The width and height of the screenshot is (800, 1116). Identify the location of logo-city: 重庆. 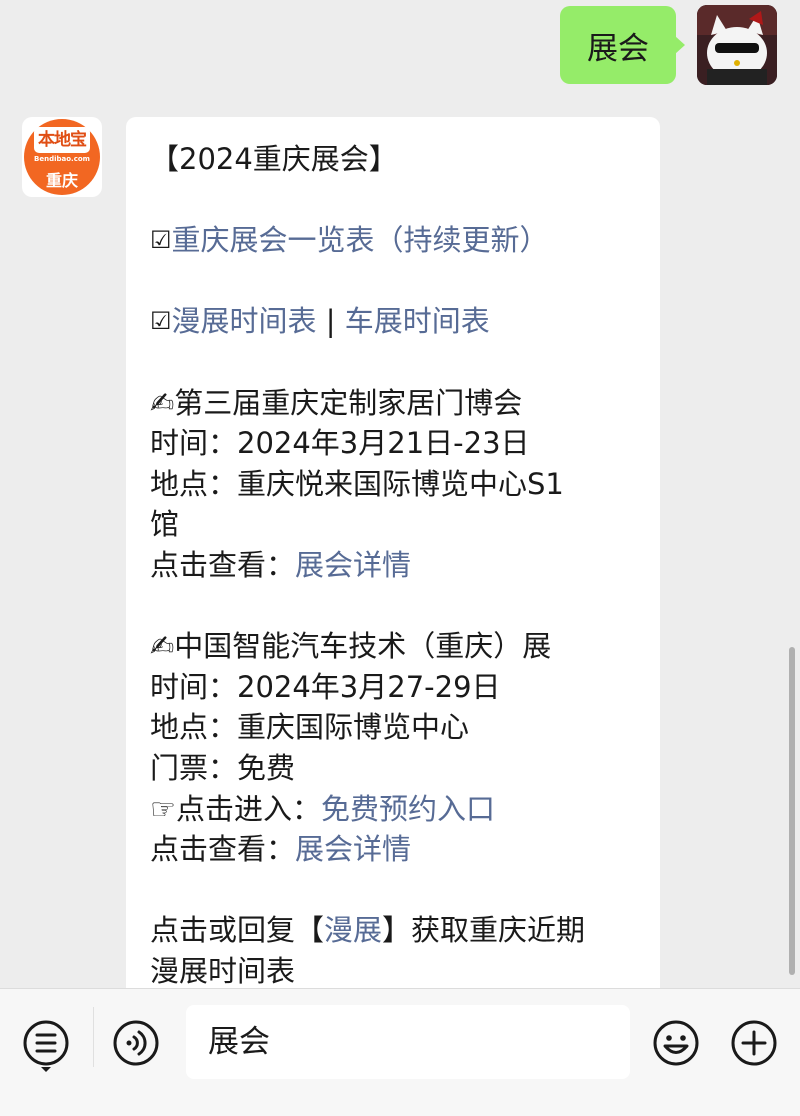
(61, 180).